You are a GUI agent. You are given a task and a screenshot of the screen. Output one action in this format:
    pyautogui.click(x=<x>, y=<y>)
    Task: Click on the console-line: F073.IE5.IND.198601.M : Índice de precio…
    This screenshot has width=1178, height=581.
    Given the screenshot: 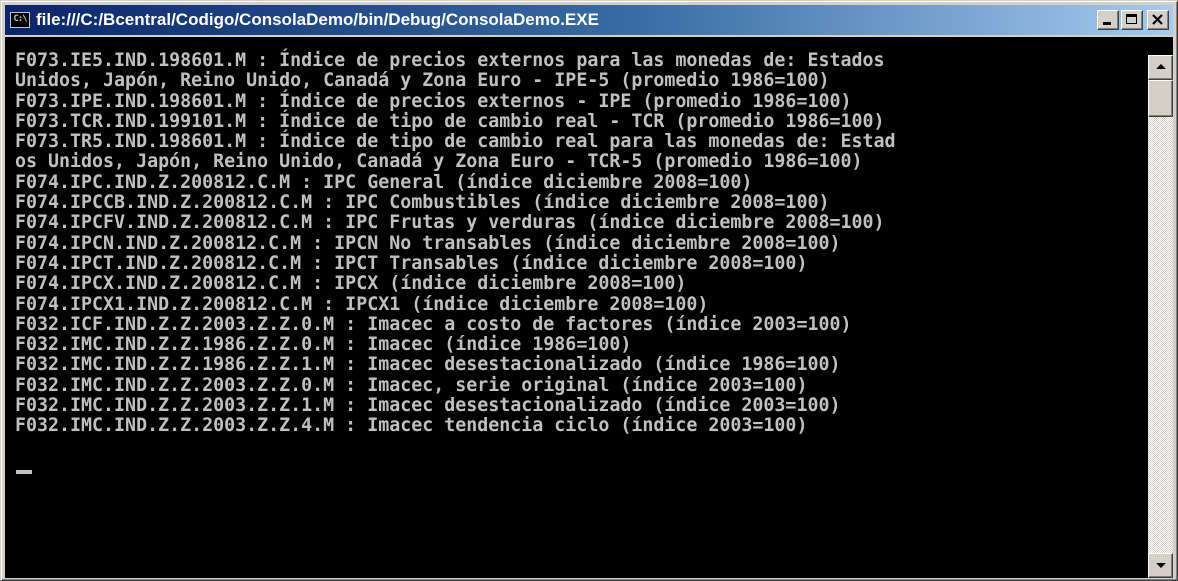 What is the action you would take?
    pyautogui.click(x=450, y=60)
    